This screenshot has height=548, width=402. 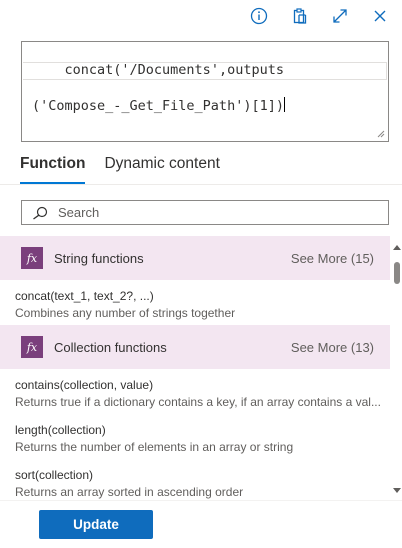 I want to click on function-description: Combines any number of strings together, so click(x=125, y=313).